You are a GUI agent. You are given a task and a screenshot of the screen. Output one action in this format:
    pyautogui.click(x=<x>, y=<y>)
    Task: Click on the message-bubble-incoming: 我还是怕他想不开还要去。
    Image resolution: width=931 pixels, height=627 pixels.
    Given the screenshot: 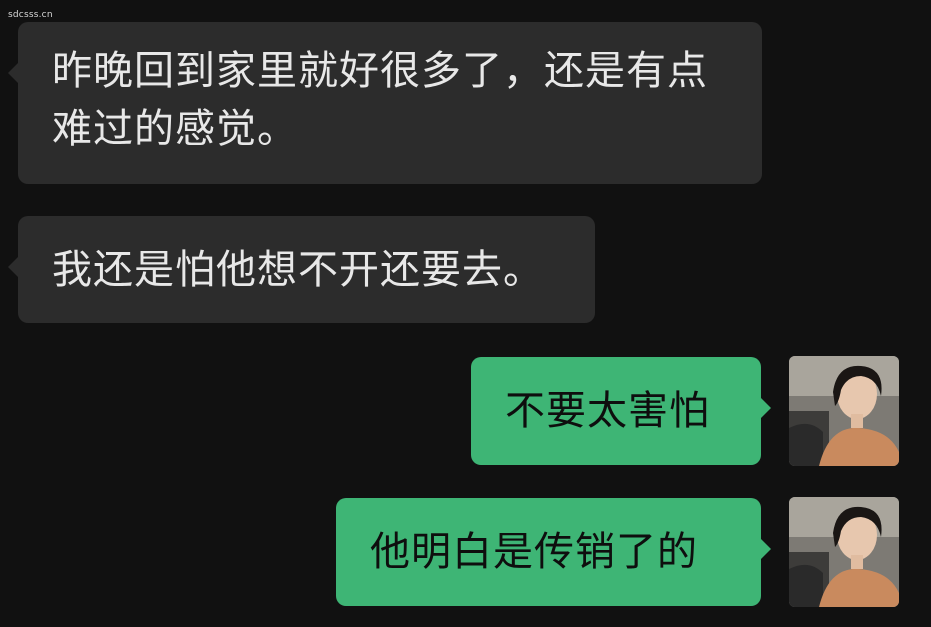 What is the action you would take?
    pyautogui.click(x=301, y=269)
    